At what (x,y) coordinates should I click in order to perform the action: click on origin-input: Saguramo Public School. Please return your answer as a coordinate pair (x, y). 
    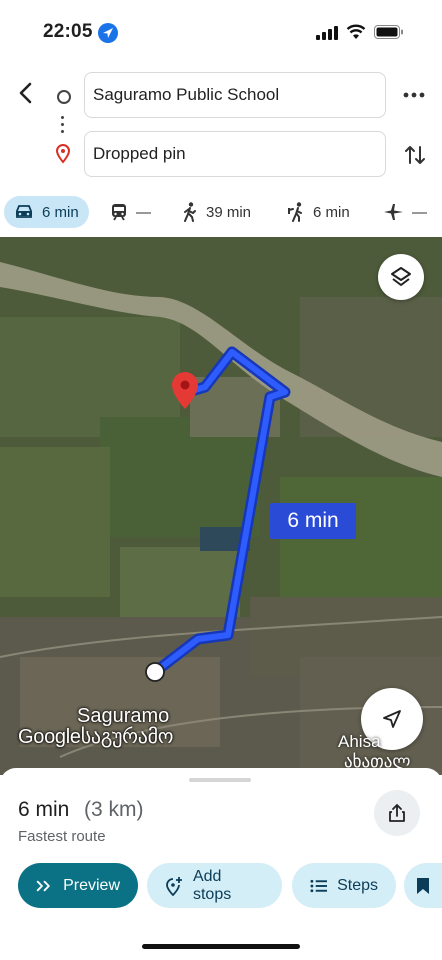
    Looking at the image, I should click on (235, 95).